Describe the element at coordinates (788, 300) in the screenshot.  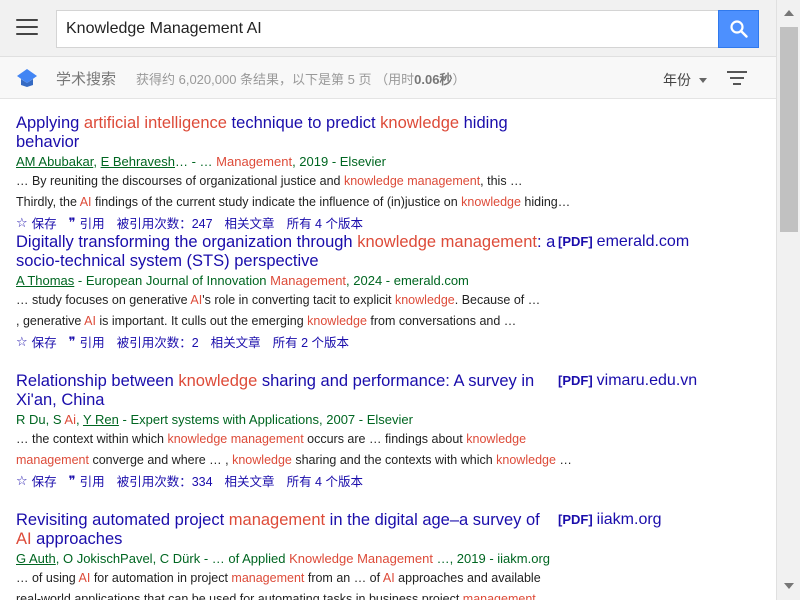
I see `vertical-scrollbar` at that location.